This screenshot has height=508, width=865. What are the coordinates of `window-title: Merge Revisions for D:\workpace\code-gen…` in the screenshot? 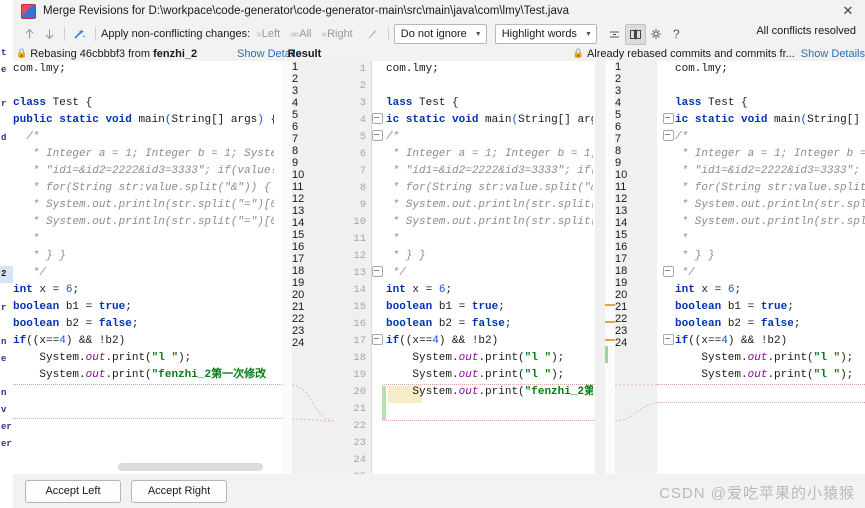 It's located at (306, 11).